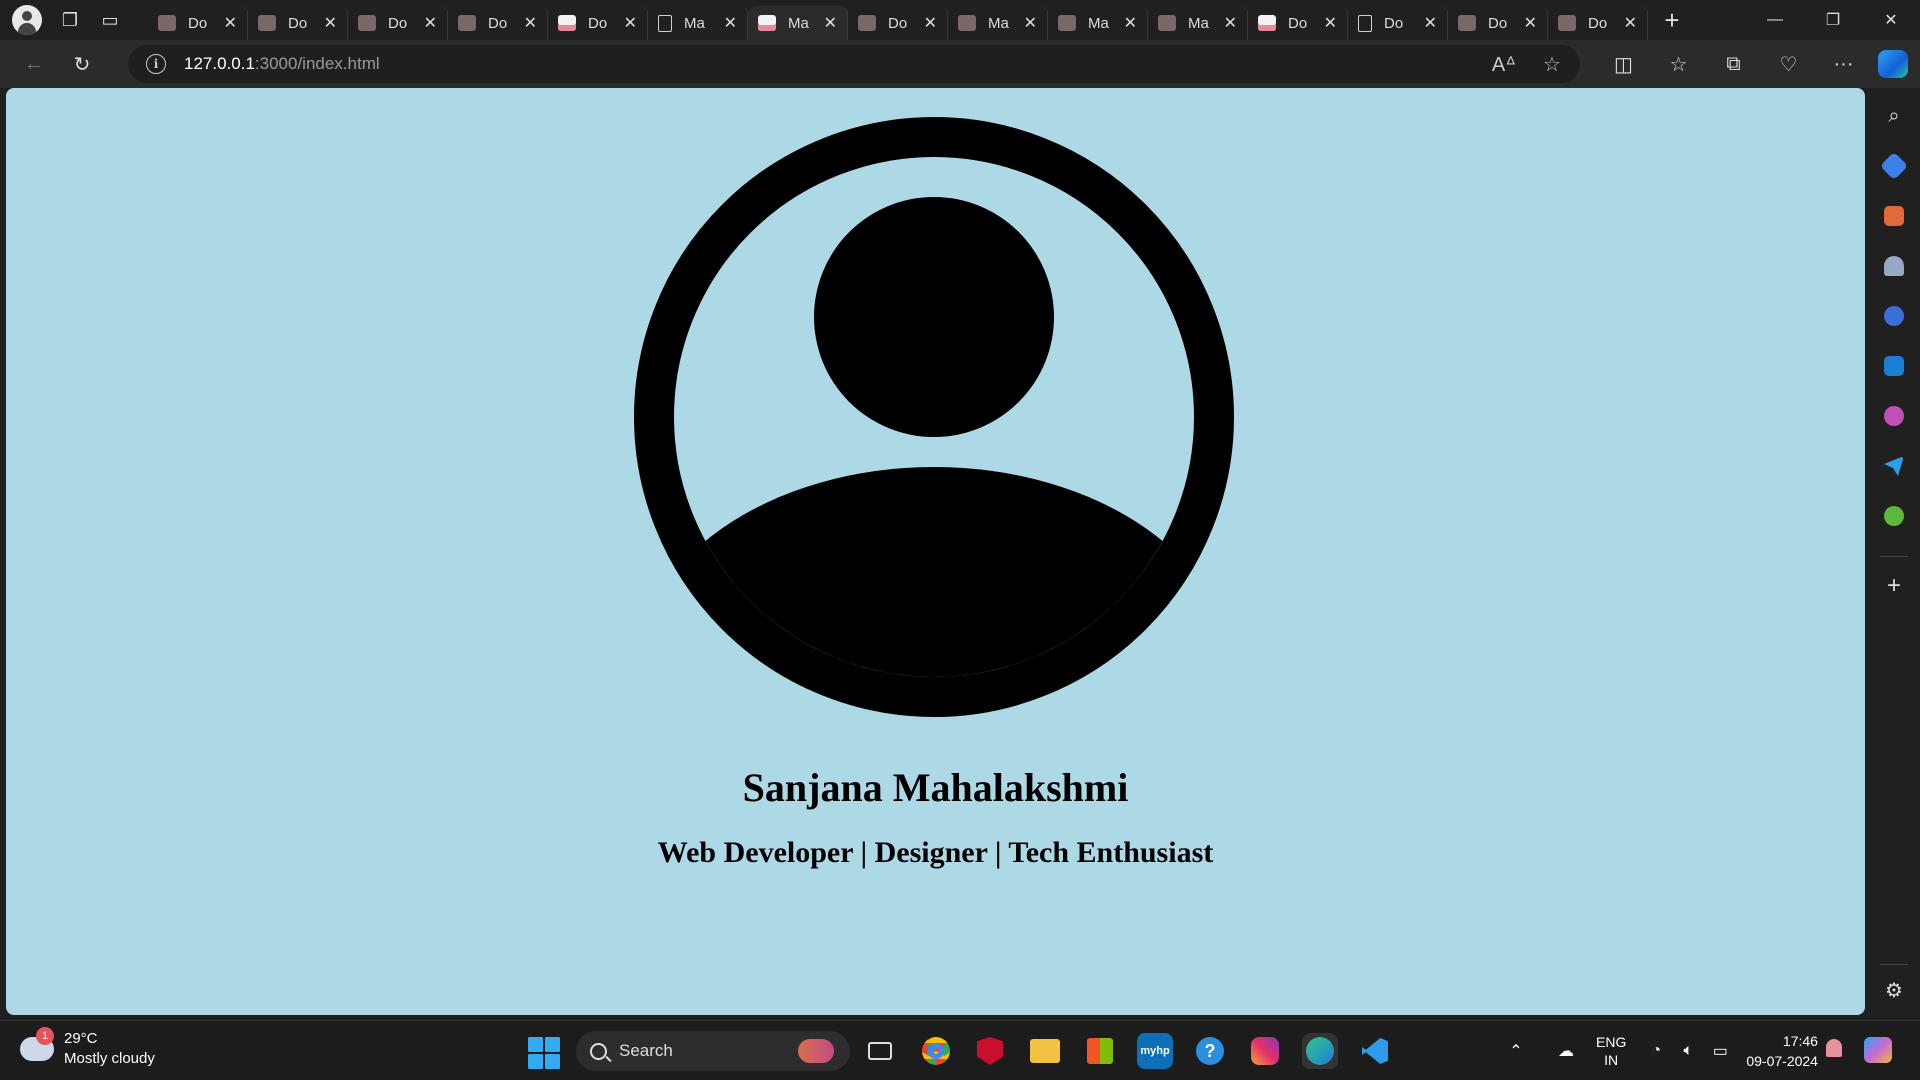 The width and height of the screenshot is (1920, 1080). I want to click on clock: 17:46 09-07-2024, so click(1782, 1051).